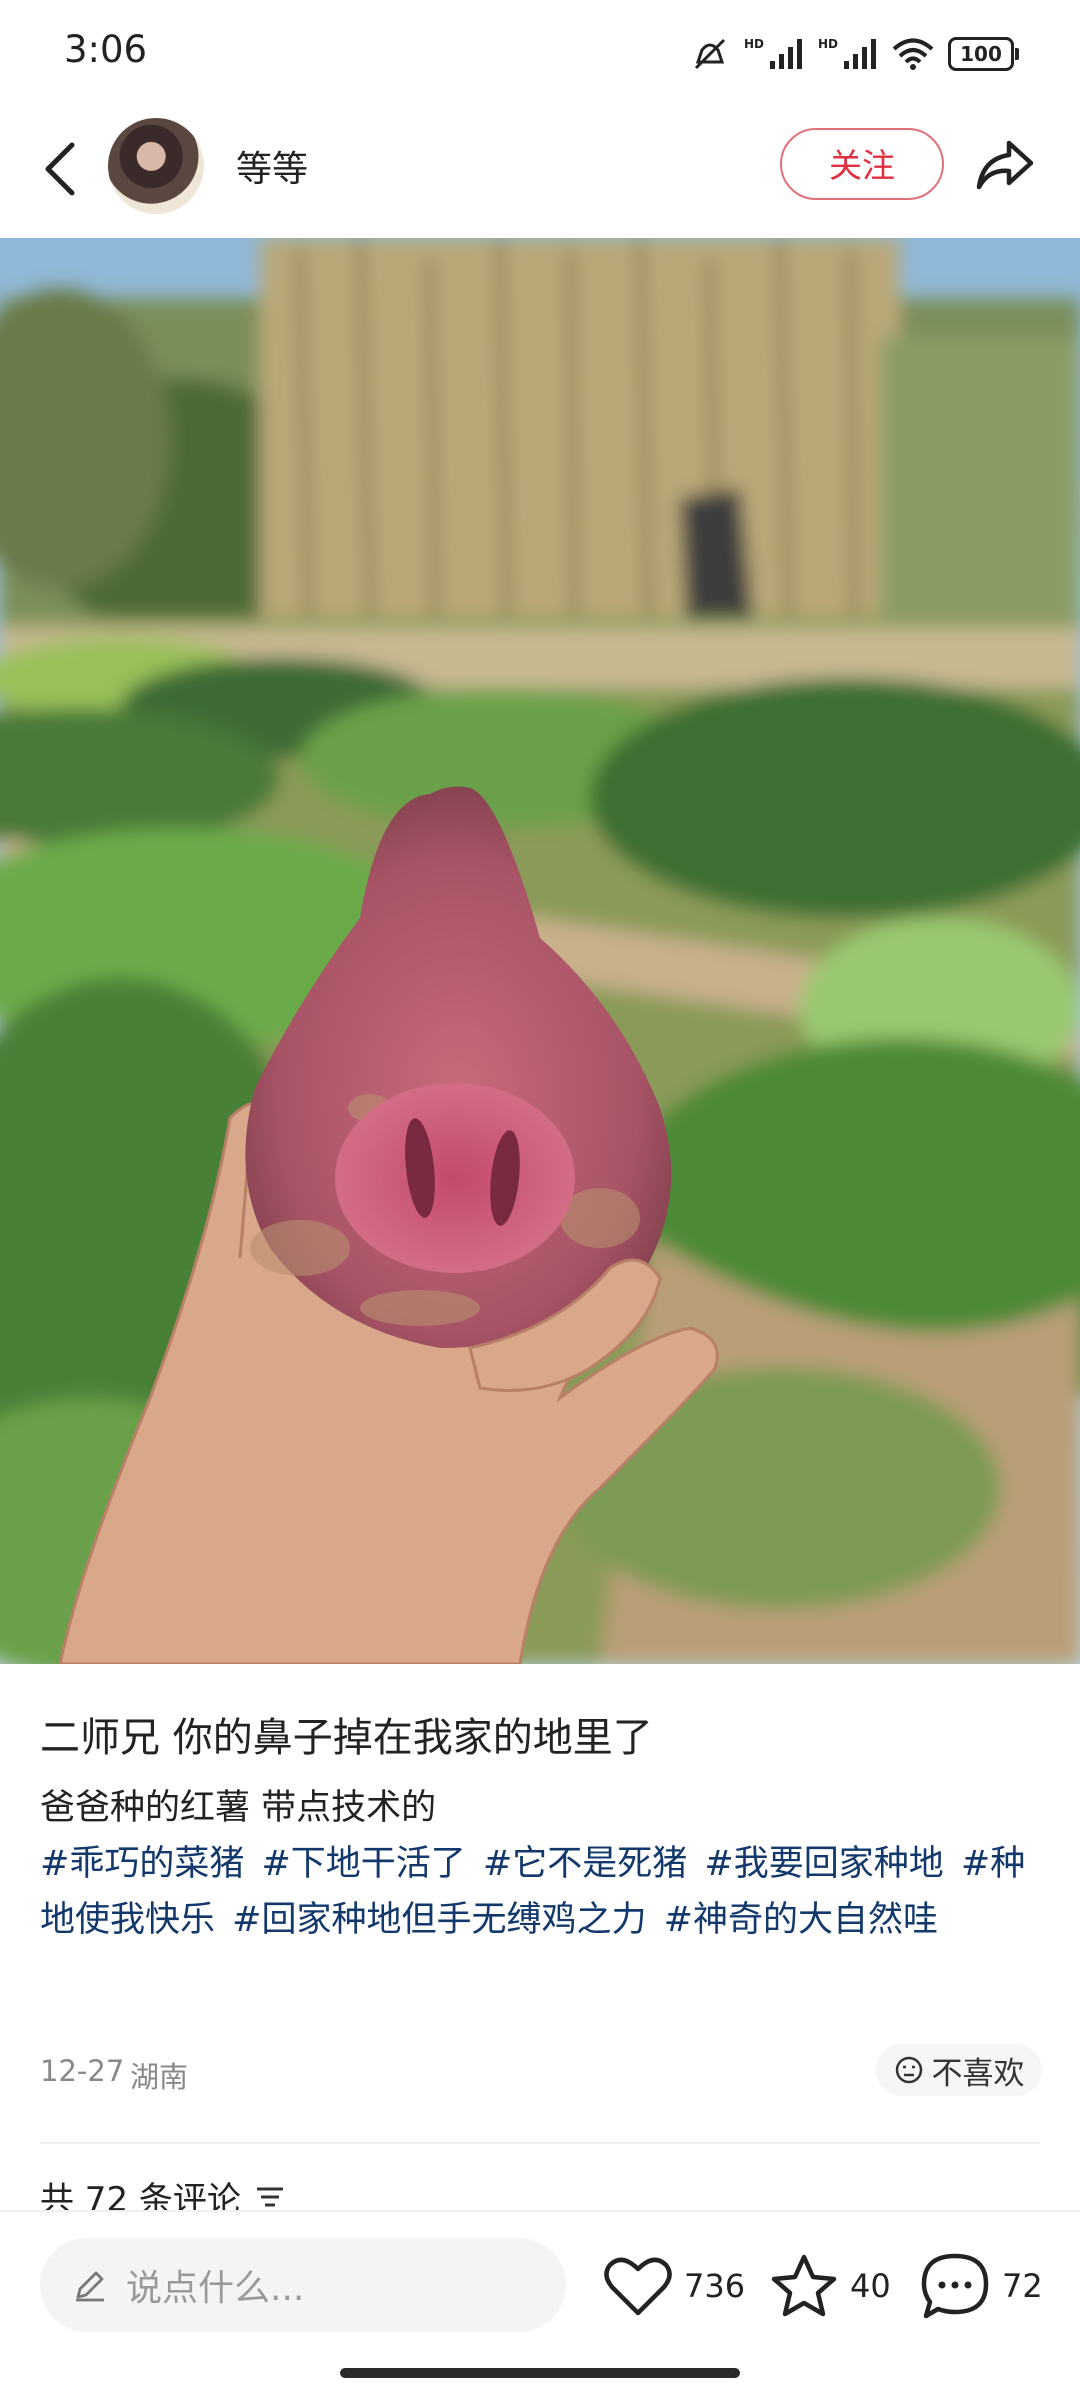 This screenshot has width=1080, height=2400. What do you see at coordinates (674, 2286) in the screenshot?
I see `like-button: 736` at bounding box center [674, 2286].